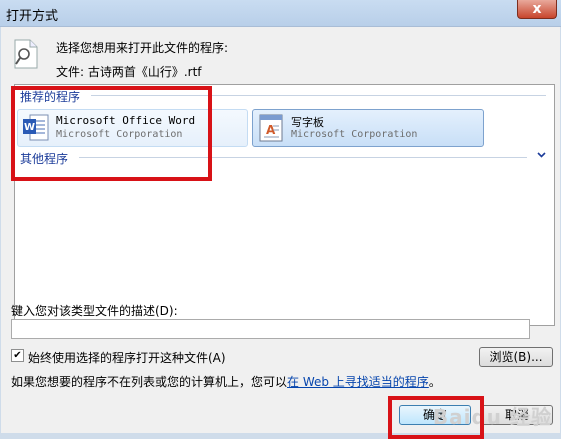  I want to click on info-text: 如果您想要的程序不在列表或您的计算机上，您可以在 Web 上寻找适当的程序。, so click(226, 381).